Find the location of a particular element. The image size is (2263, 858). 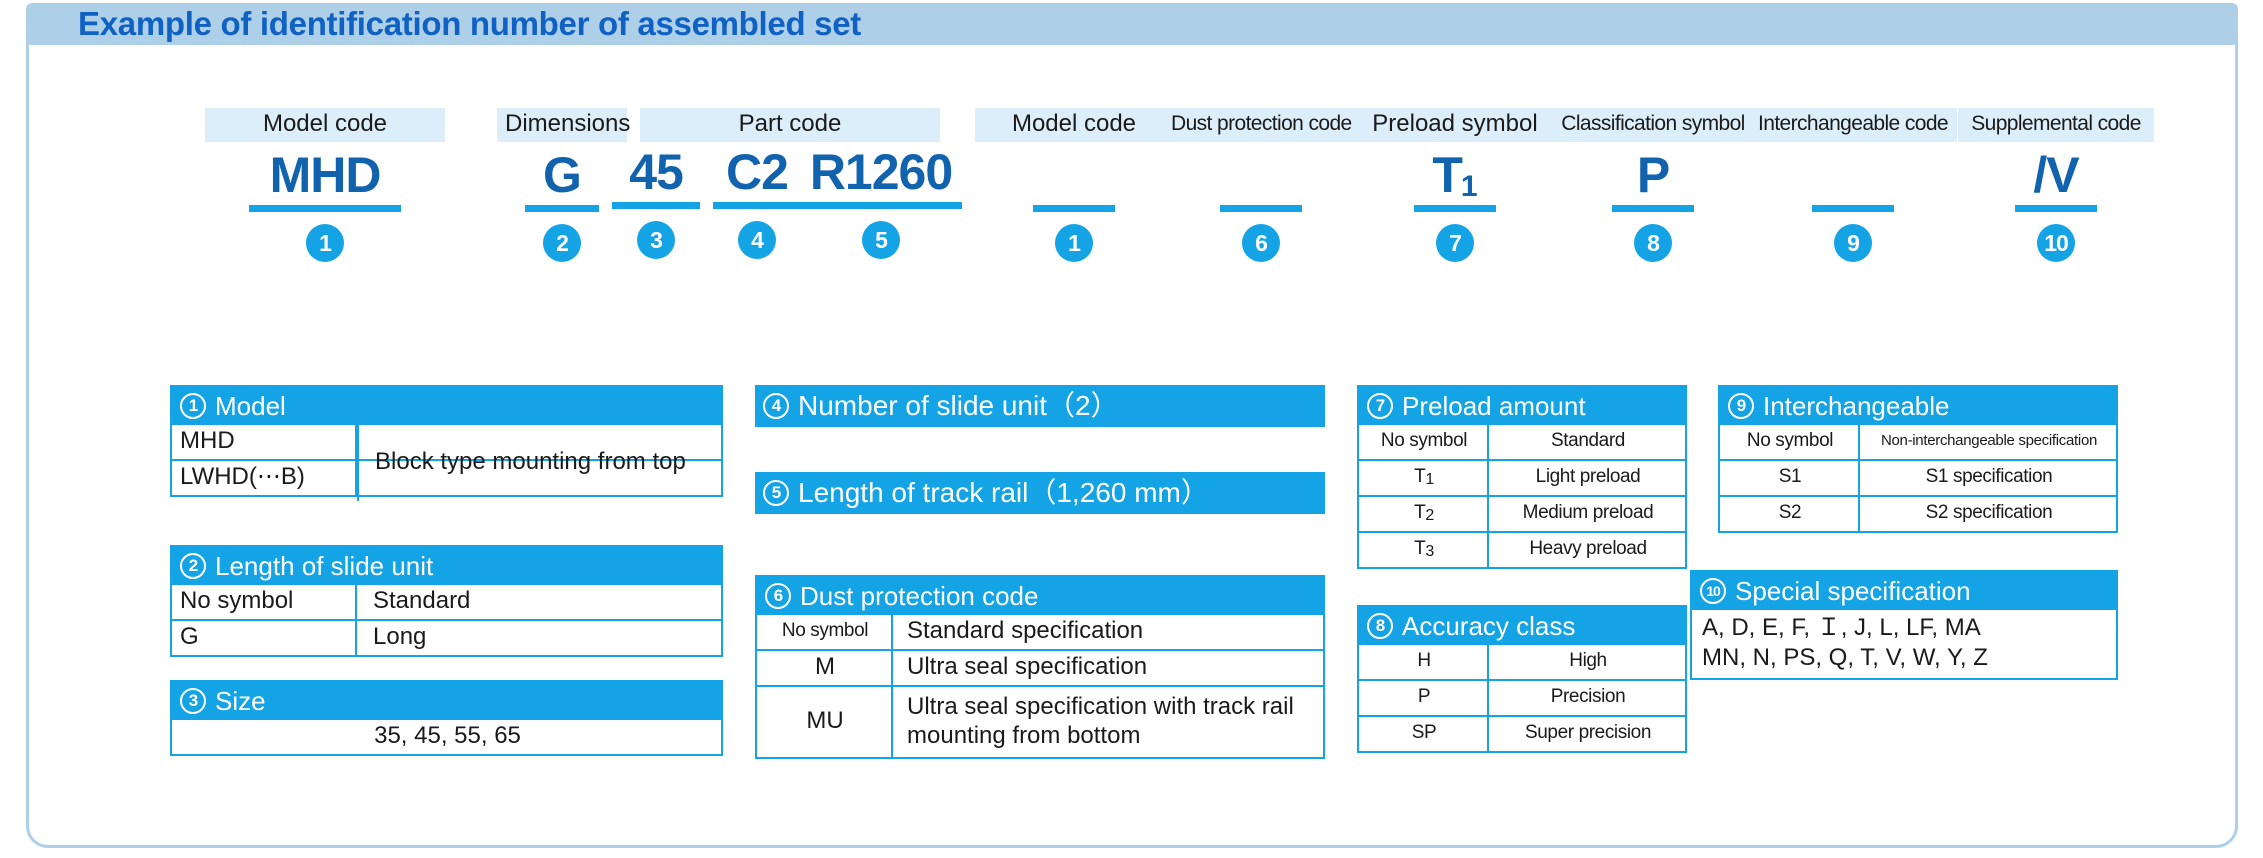

table-accuracy-class-title: Accuracy class is located at coordinates (1489, 626).